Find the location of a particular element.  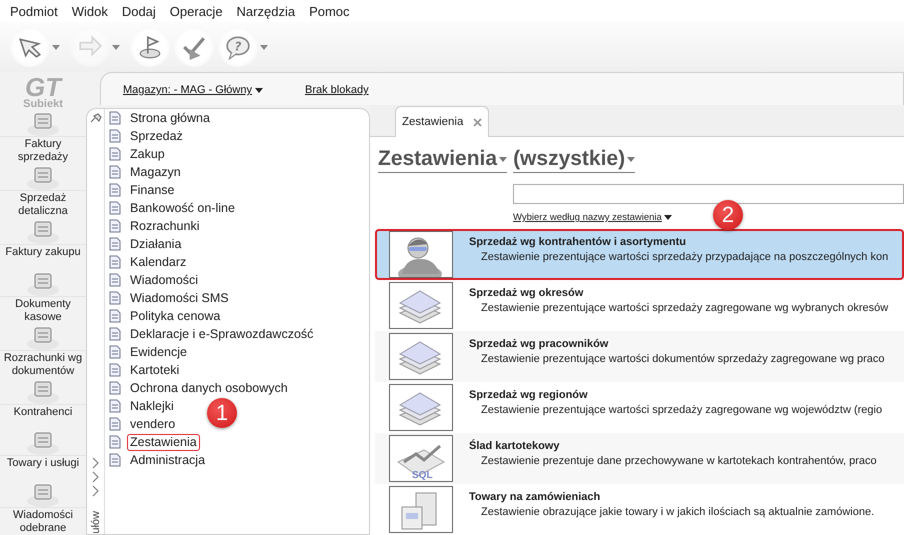

report-description: Zestawienie prezentujące wartości sprzedaży przypadające na poszczególnych kon is located at coordinates (684, 257).